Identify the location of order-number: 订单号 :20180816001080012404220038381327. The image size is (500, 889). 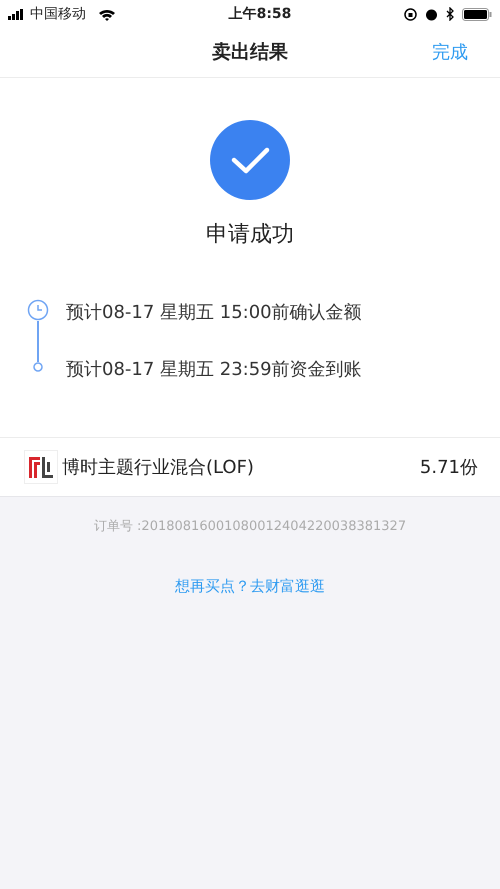
(250, 527).